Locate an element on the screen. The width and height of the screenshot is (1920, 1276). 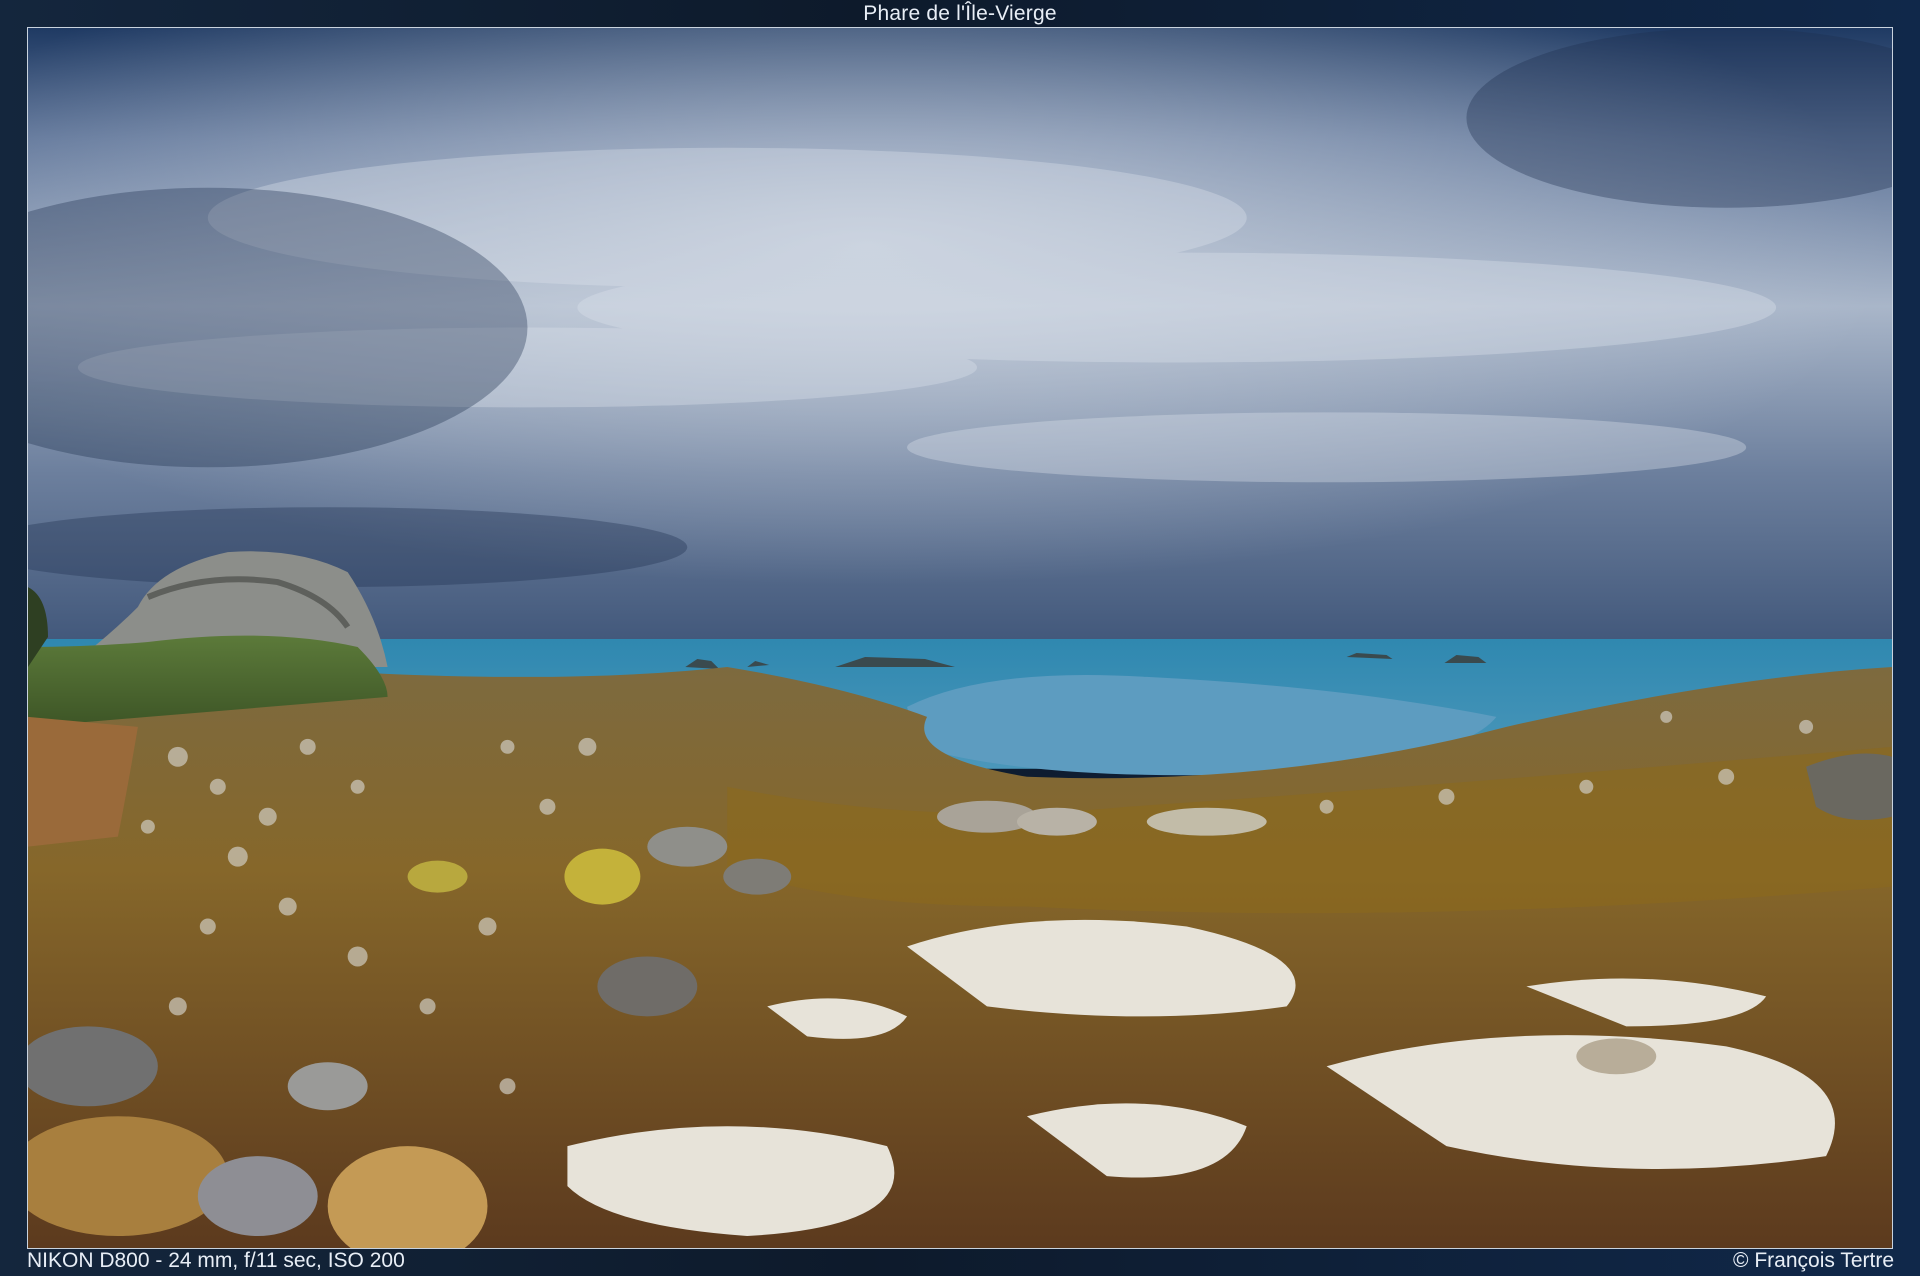
copyright-caption: © François Tertre is located at coordinates (1813, 1260).